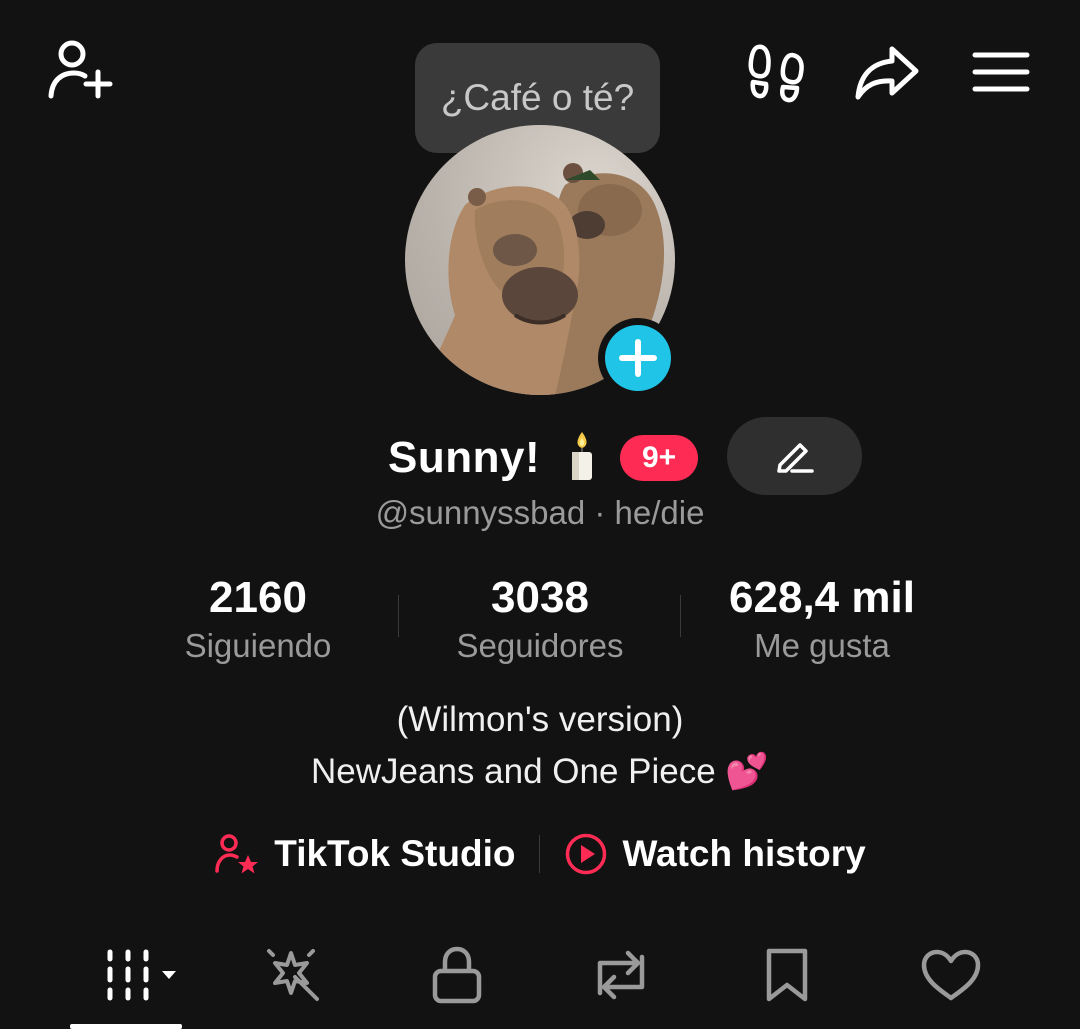 The width and height of the screenshot is (1080, 1029). I want to click on likes-stat: 628,4 mil Me gusta, so click(822, 619).